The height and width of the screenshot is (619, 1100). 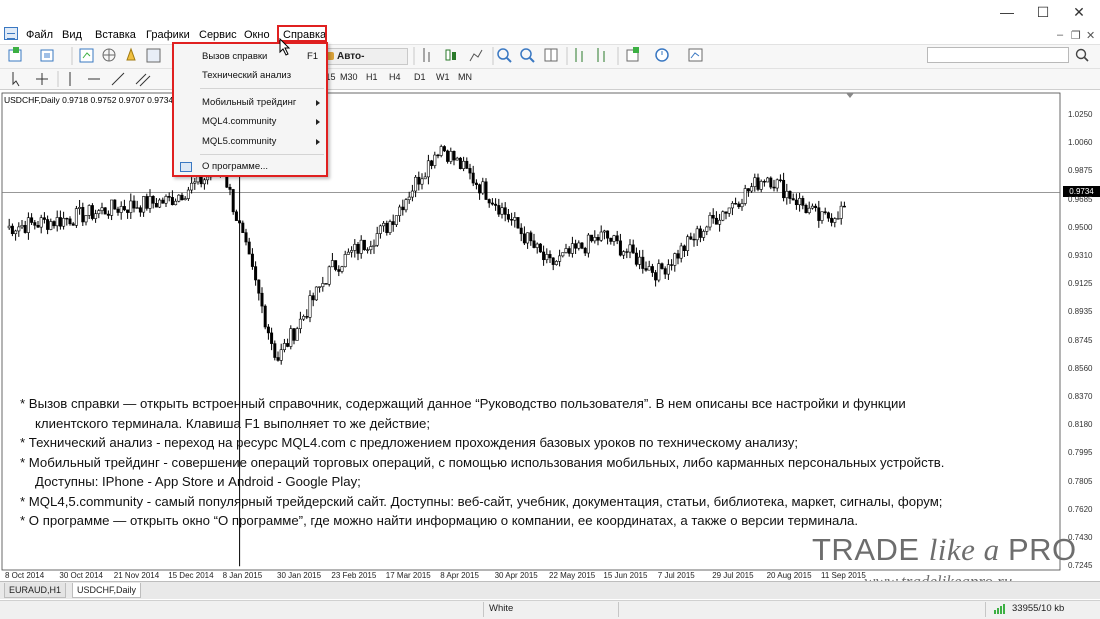 I want to click on search-icon, so click(x=1082, y=55).